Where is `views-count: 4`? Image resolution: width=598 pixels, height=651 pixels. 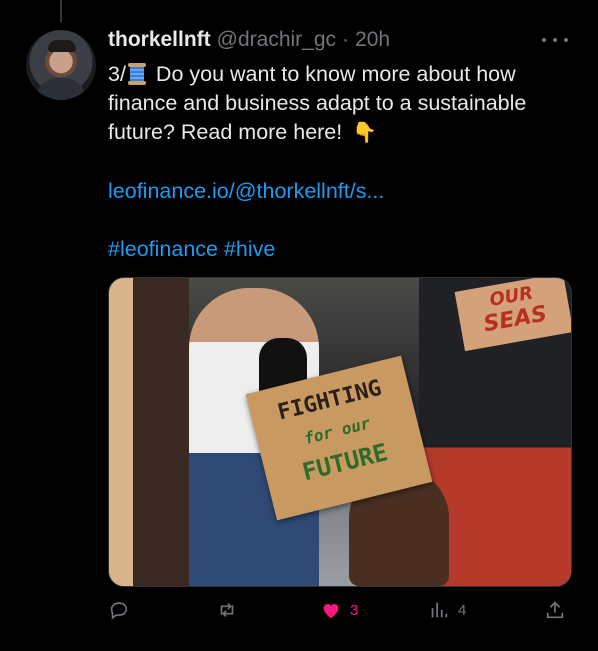
views-count: 4 is located at coordinates (462, 610).